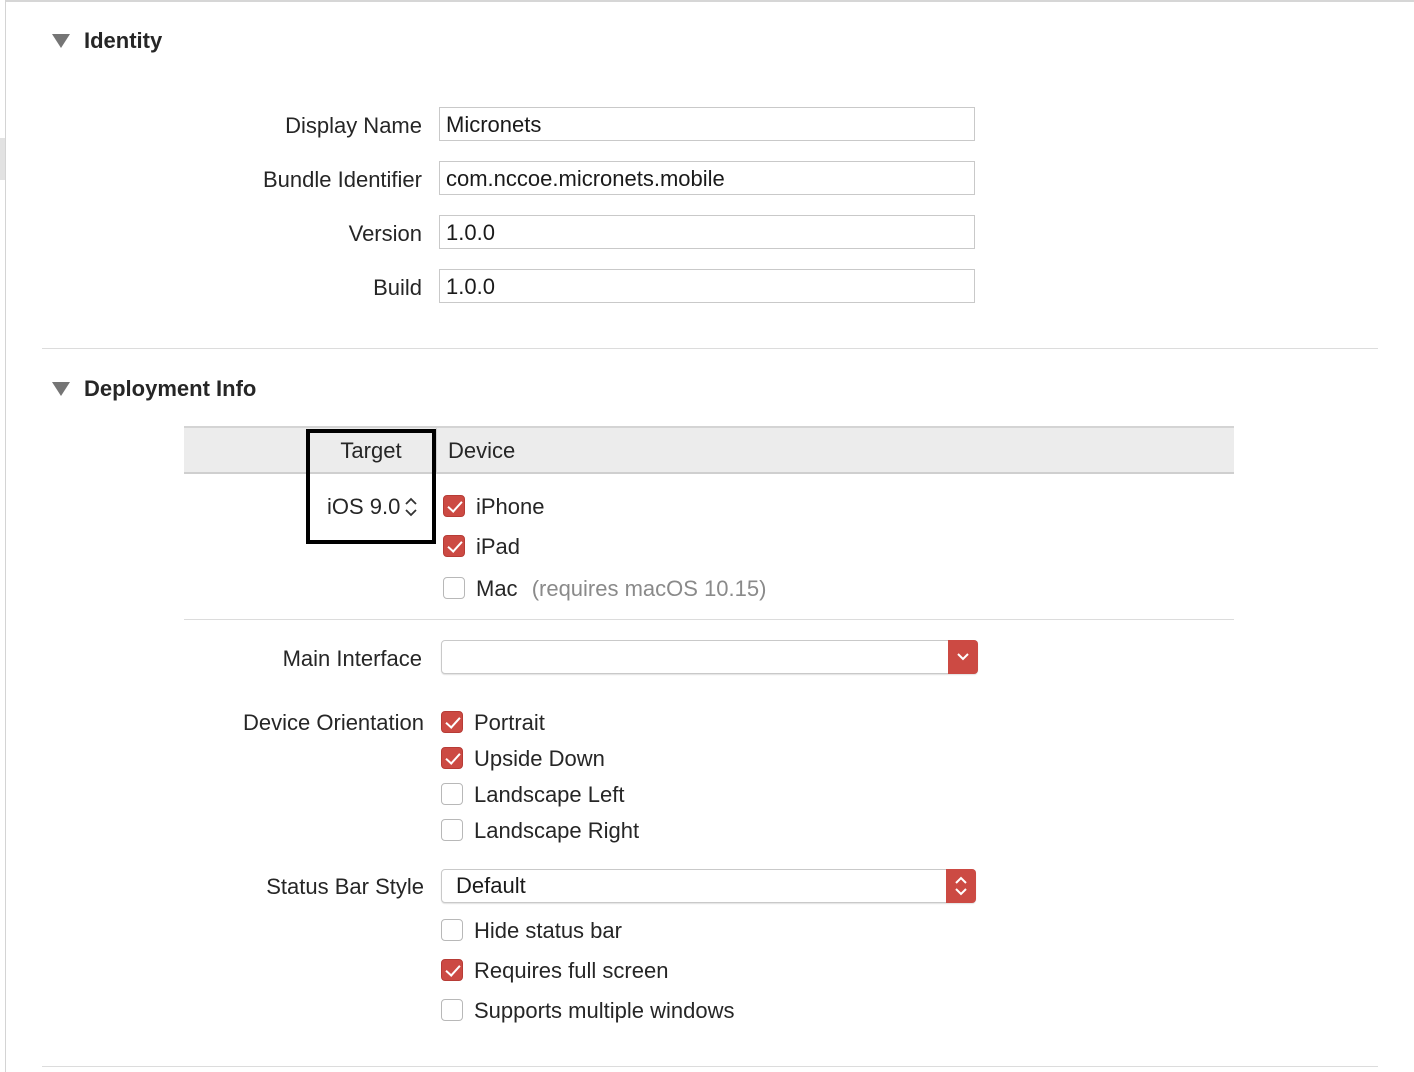 This screenshot has width=1414, height=1072. What do you see at coordinates (454, 506) in the screenshot?
I see `iphone-checkbox` at bounding box center [454, 506].